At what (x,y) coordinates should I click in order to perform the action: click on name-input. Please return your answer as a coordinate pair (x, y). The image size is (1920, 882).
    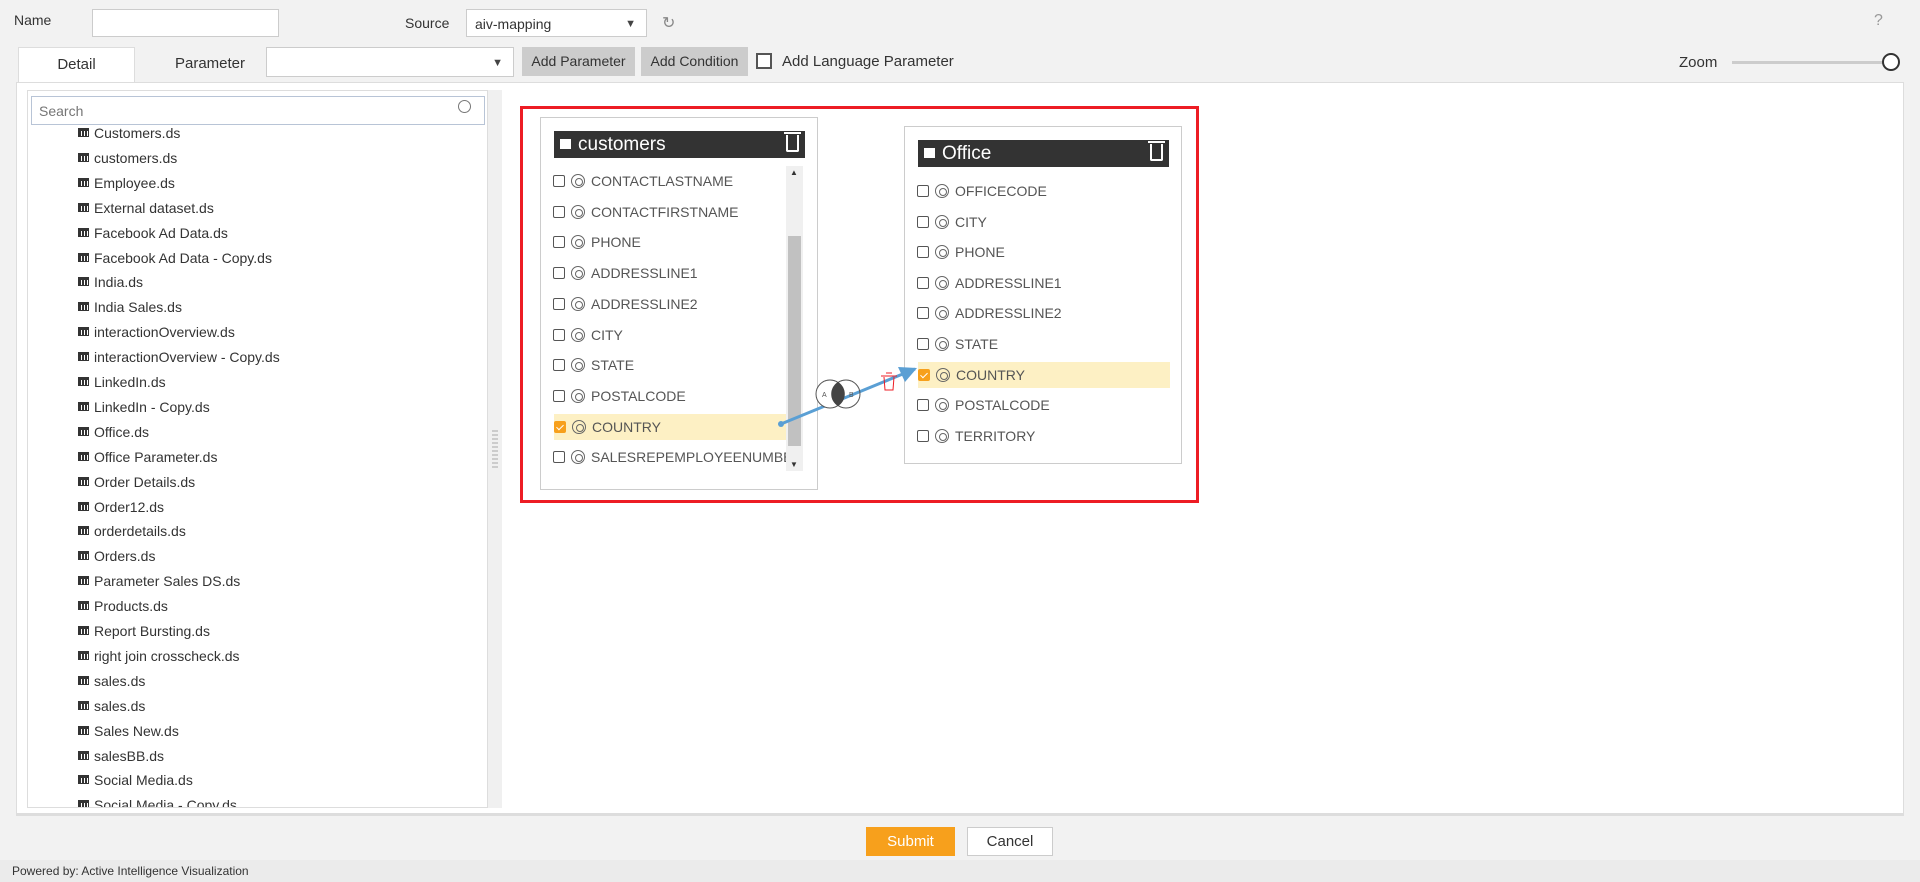
    Looking at the image, I should click on (185, 23).